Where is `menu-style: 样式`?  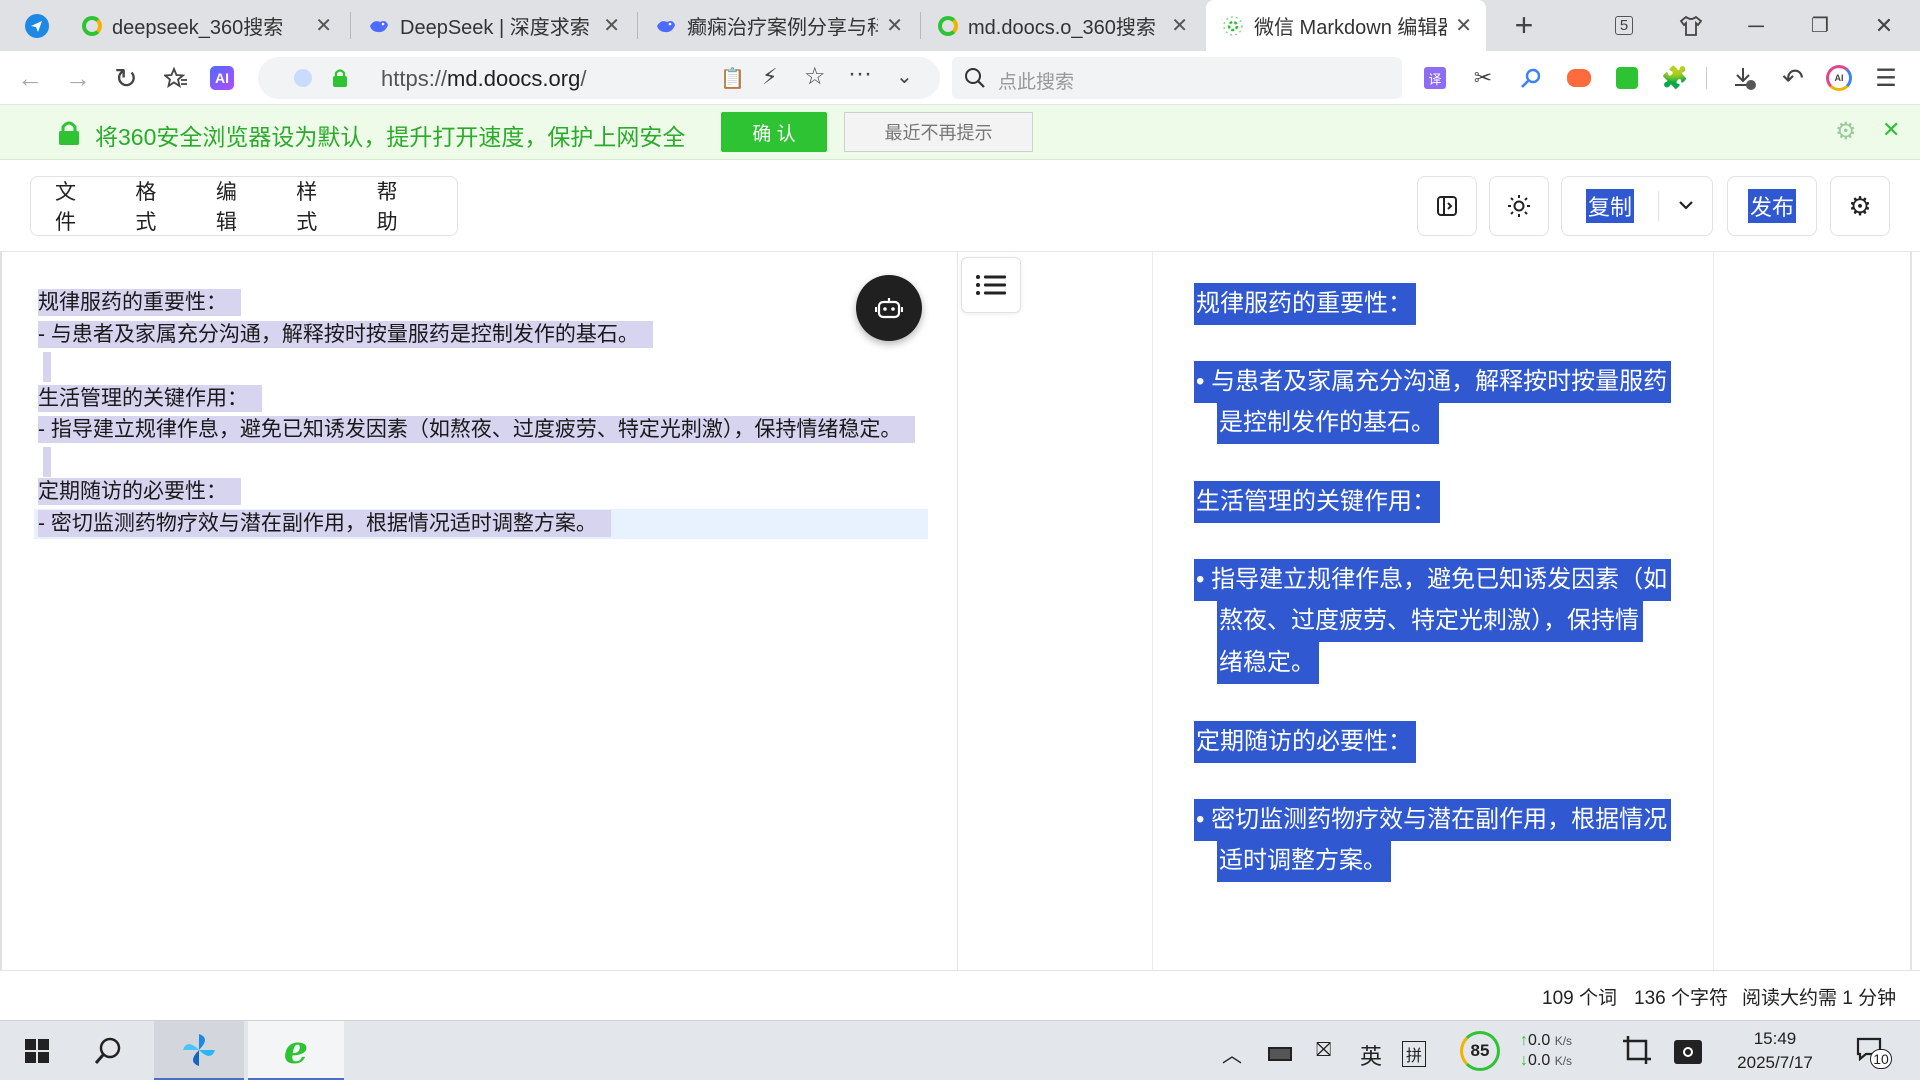 menu-style: 样式 is located at coordinates (315, 206).